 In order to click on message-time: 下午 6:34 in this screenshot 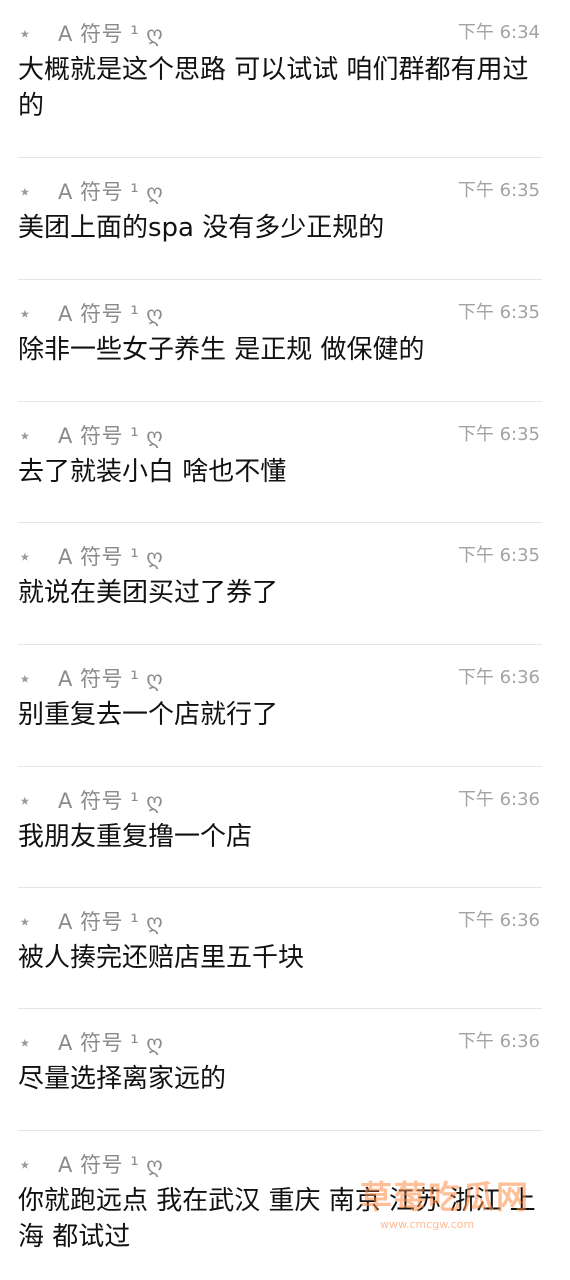, I will do `click(498, 32)`.